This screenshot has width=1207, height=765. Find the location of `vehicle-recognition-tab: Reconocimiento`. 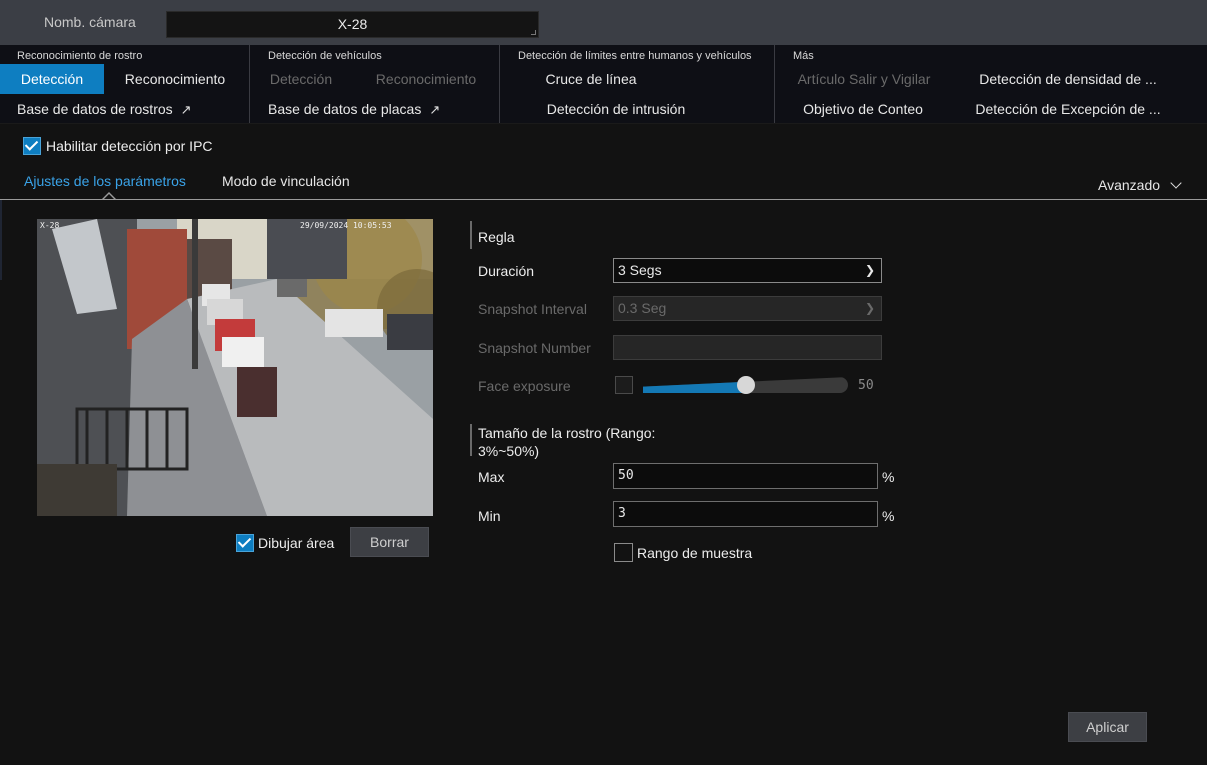

vehicle-recognition-tab: Reconocimiento is located at coordinates (426, 79).